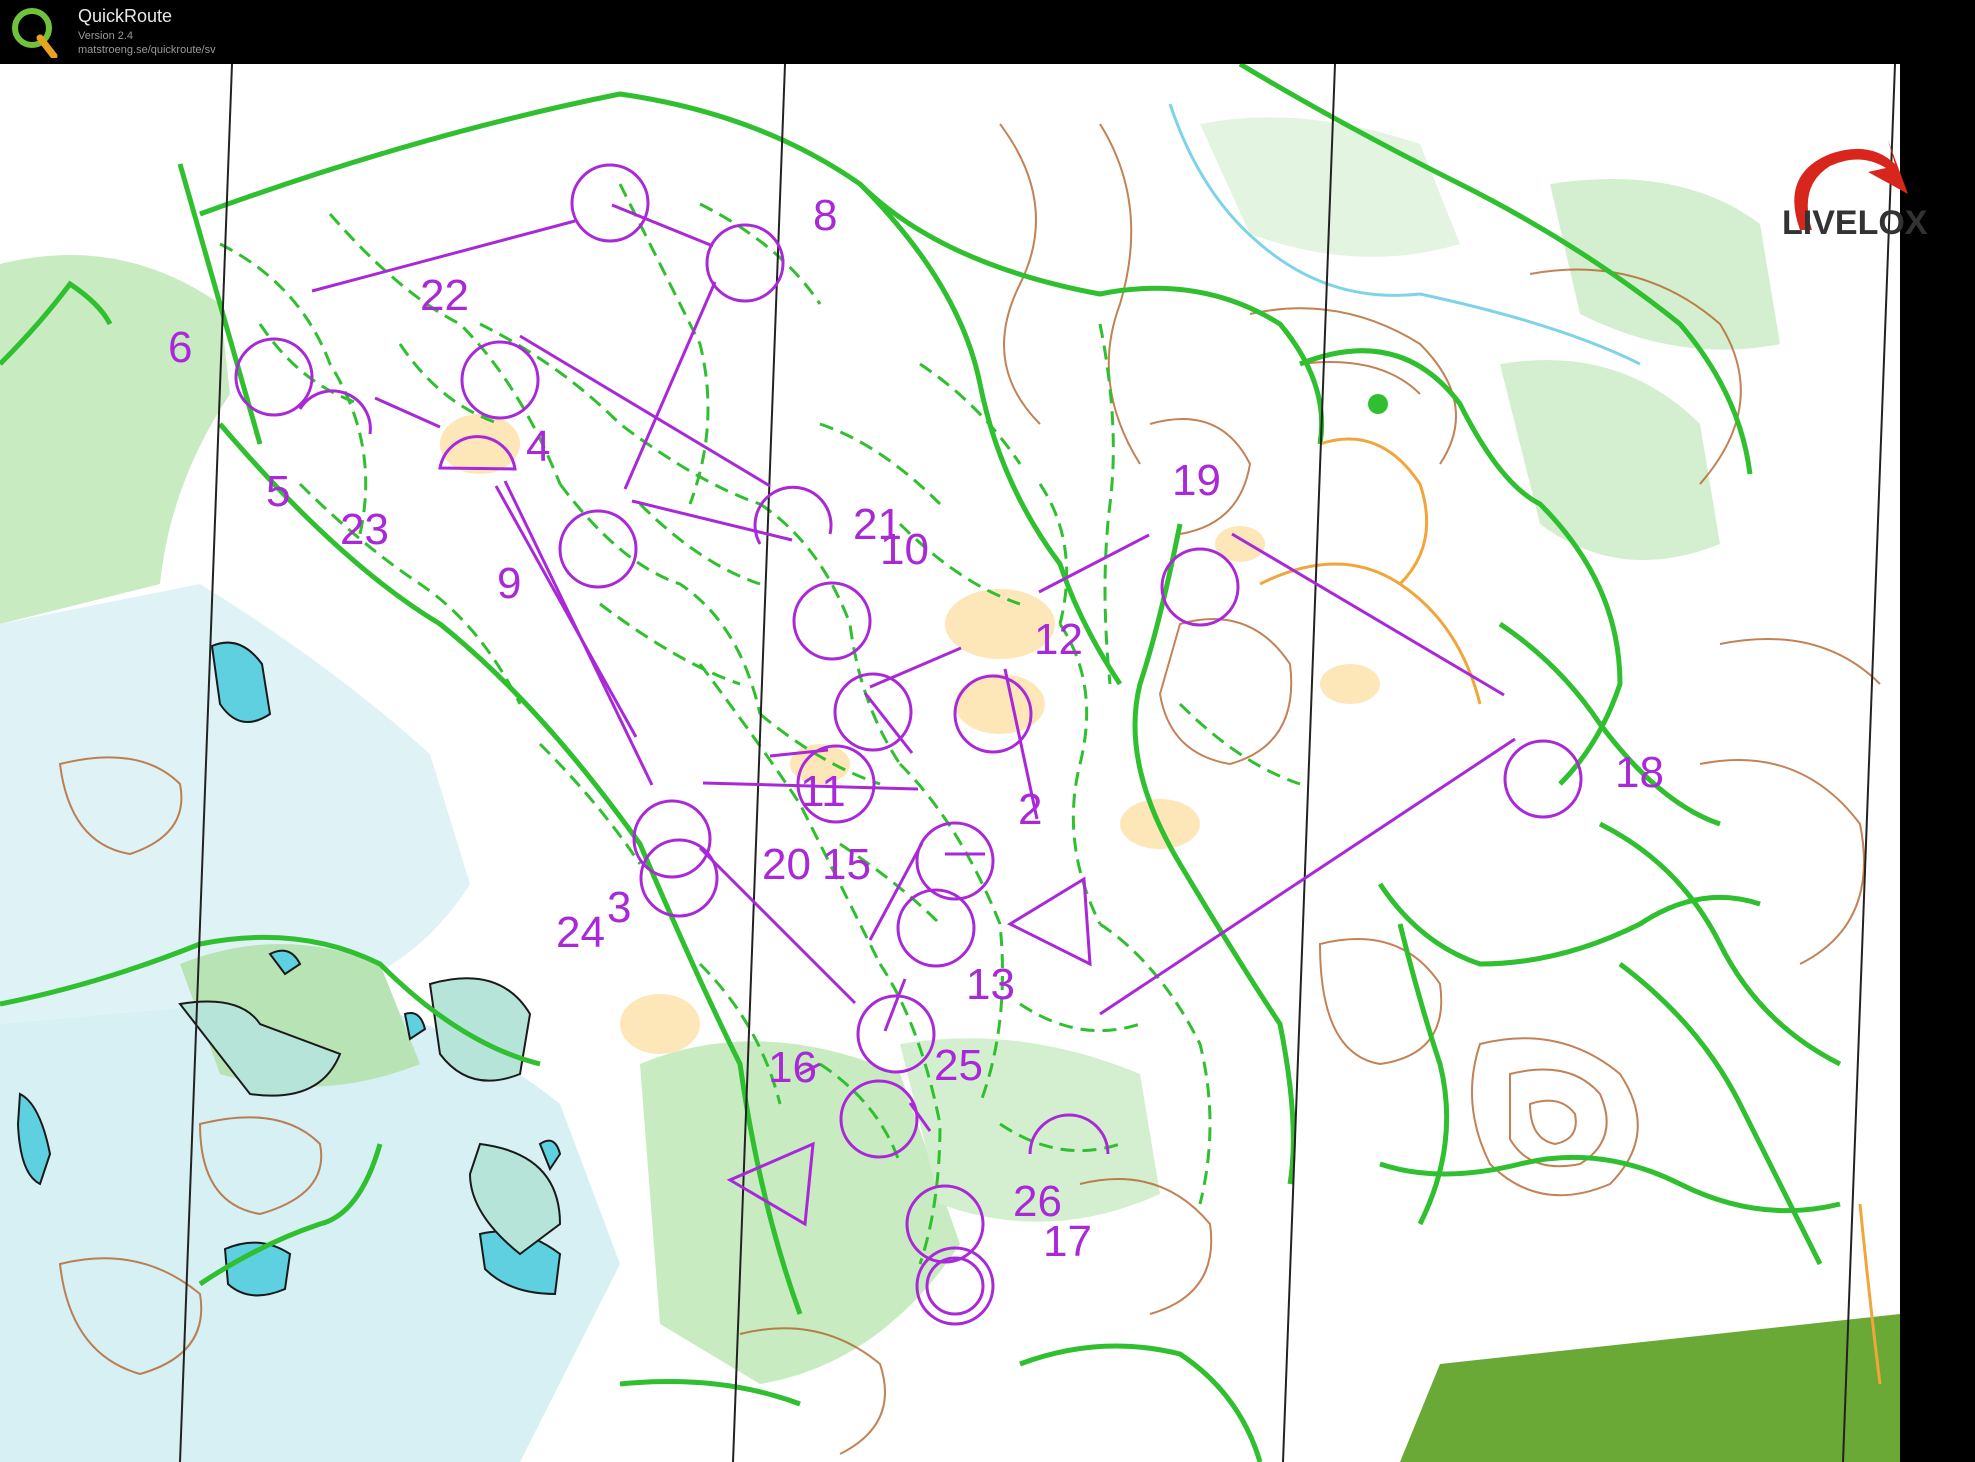 This screenshot has height=1462, width=1975. What do you see at coordinates (580, 932) in the screenshot?
I see `control-number: 24` at bounding box center [580, 932].